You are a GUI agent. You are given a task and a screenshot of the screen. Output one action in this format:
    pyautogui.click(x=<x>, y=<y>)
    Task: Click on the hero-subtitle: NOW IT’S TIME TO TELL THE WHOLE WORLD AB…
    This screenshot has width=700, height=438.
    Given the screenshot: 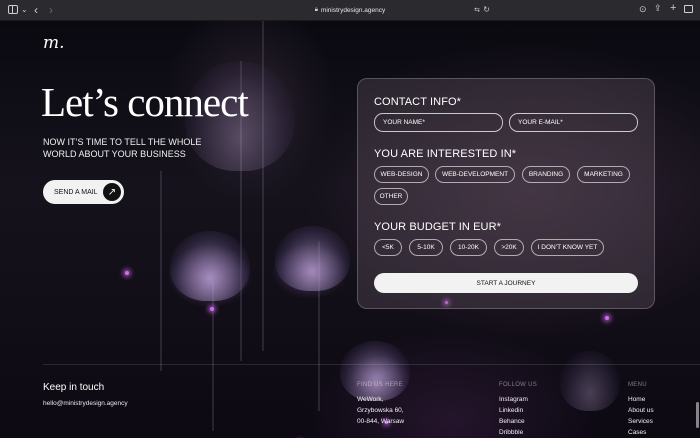 What is the action you would take?
    pyautogui.click(x=122, y=148)
    